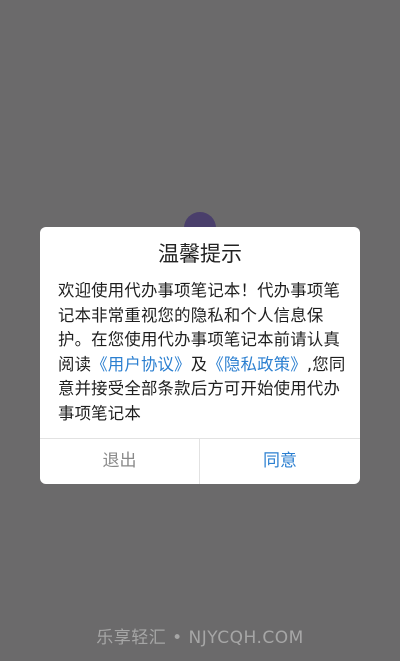  I want to click on agree-button: 同意, so click(280, 461).